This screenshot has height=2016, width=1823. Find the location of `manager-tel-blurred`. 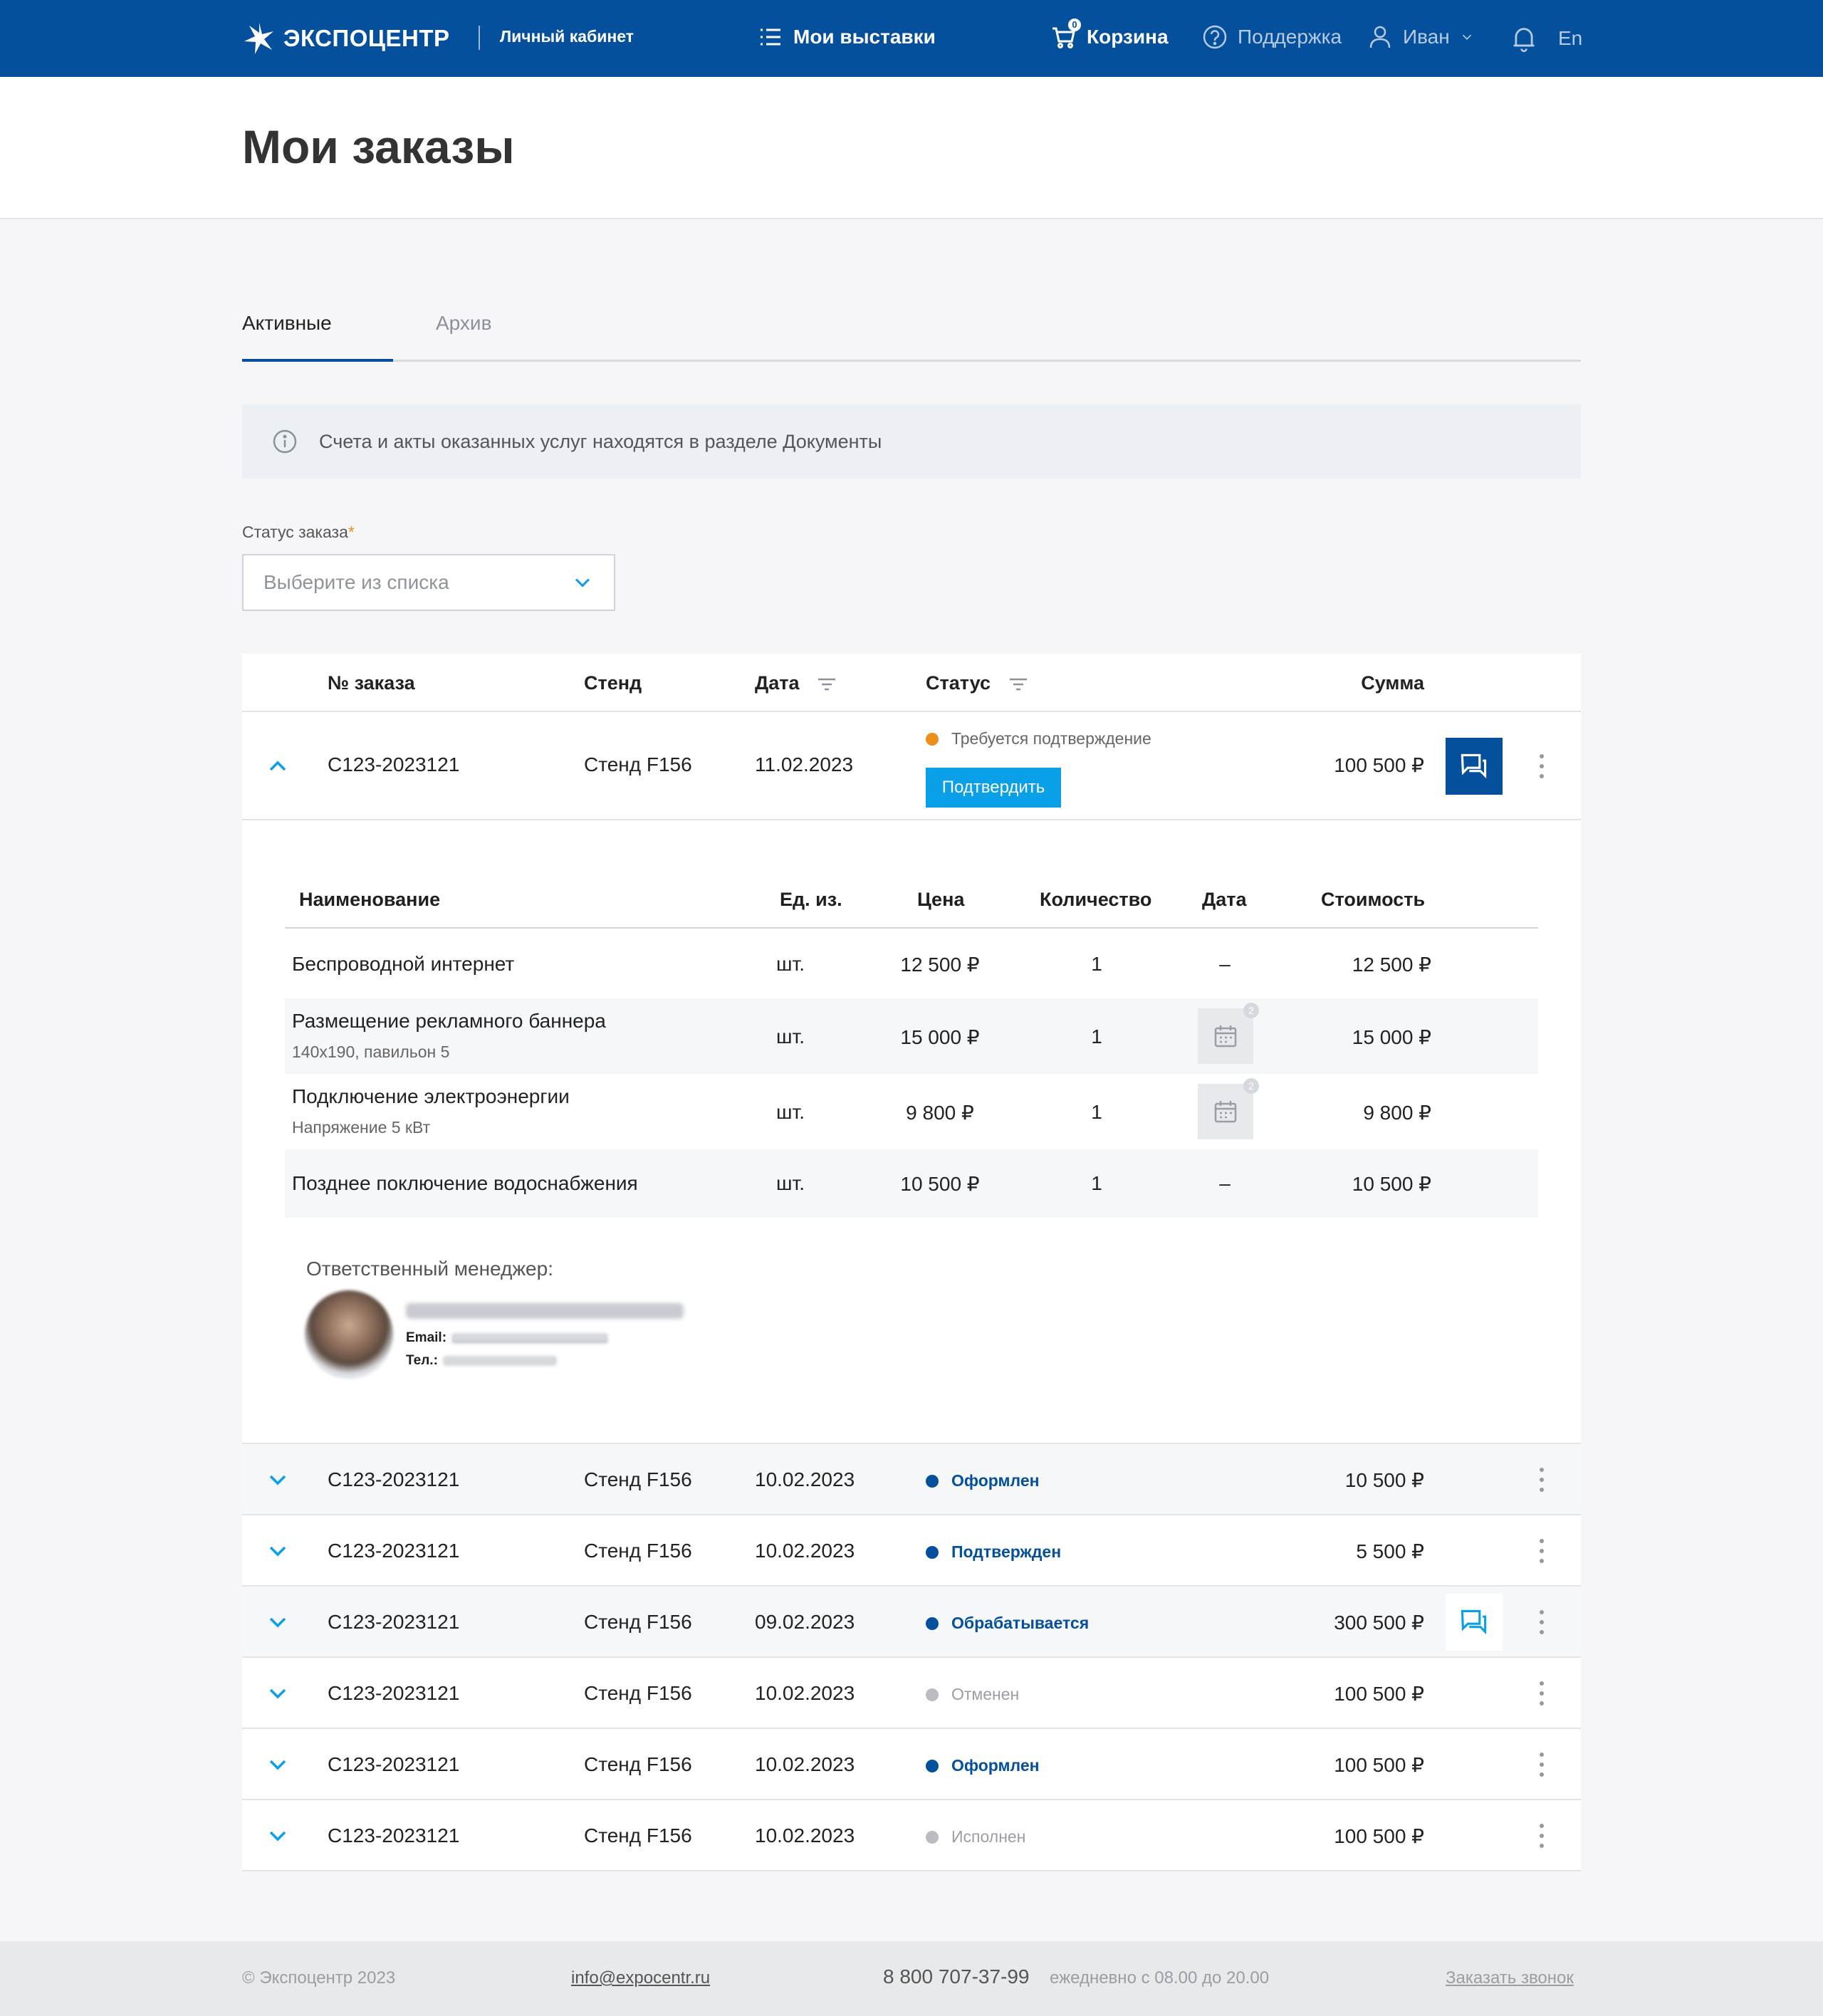

manager-tel-blurred is located at coordinates (500, 1361).